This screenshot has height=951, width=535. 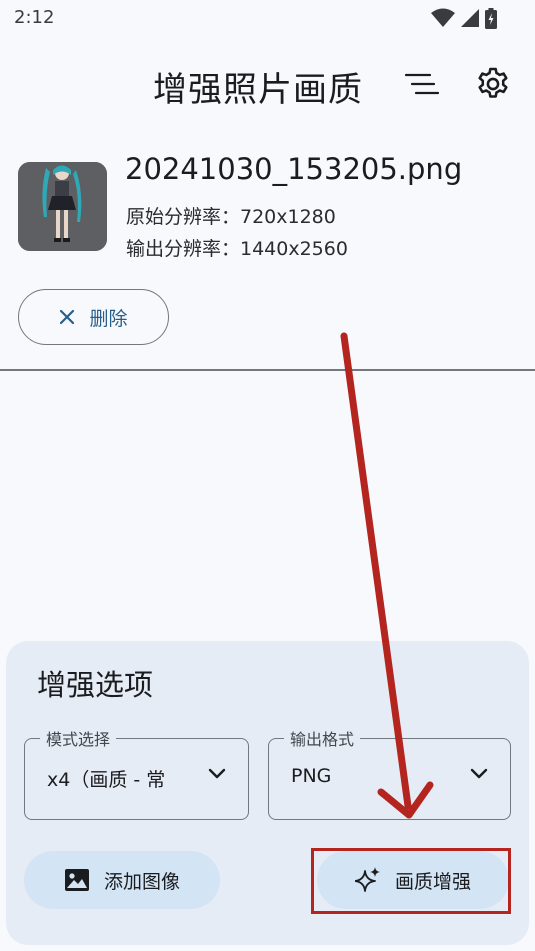 I want to click on close-icon, so click(x=67, y=317).